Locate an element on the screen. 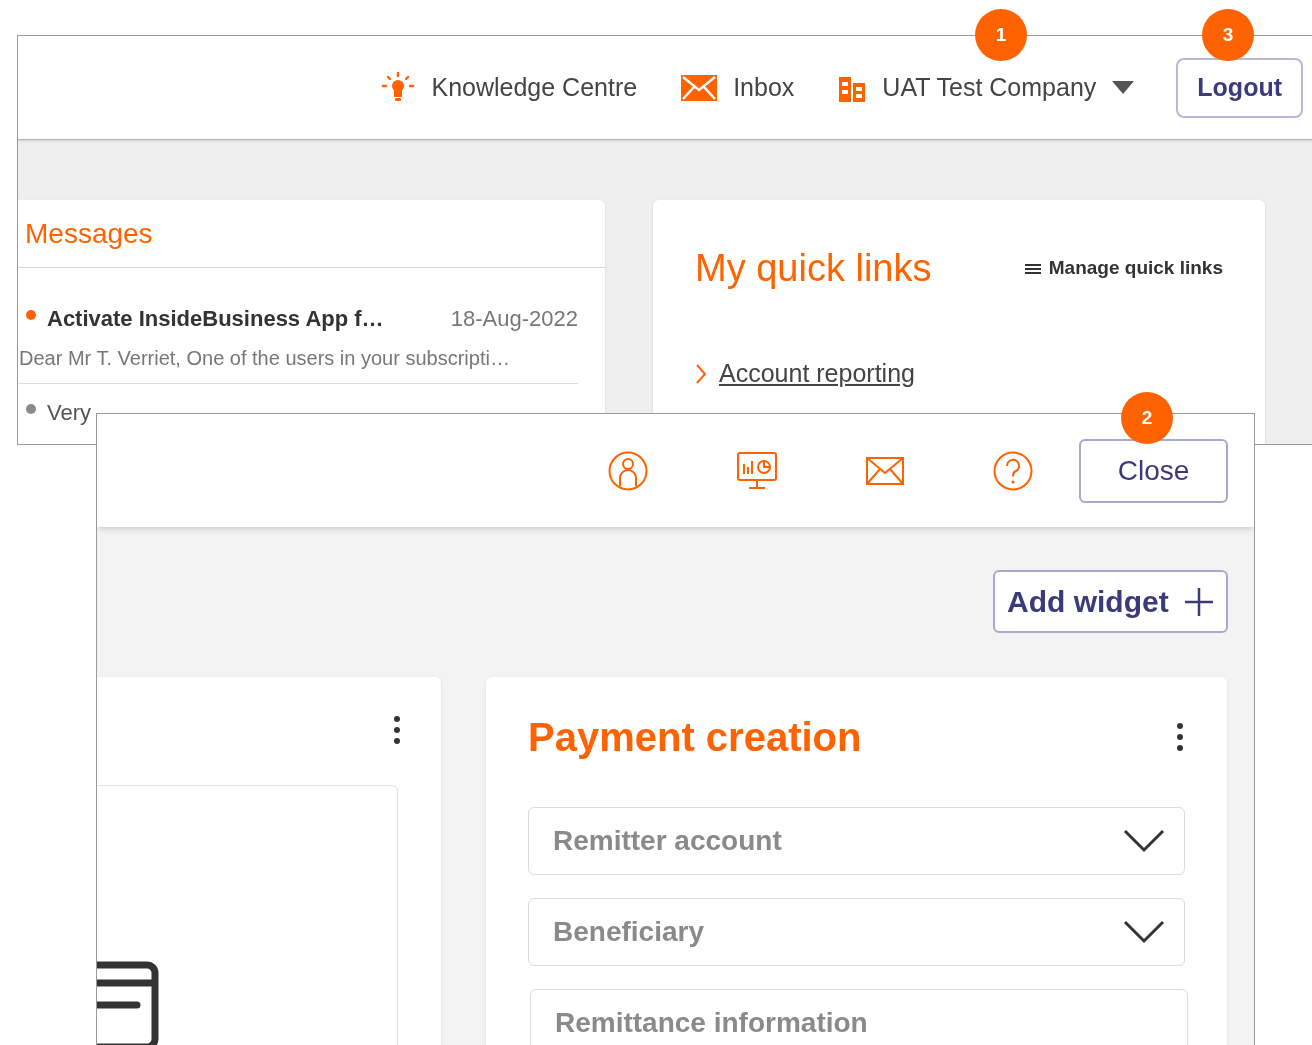 The width and height of the screenshot is (1312, 1045). help-icon is located at coordinates (1013, 470).